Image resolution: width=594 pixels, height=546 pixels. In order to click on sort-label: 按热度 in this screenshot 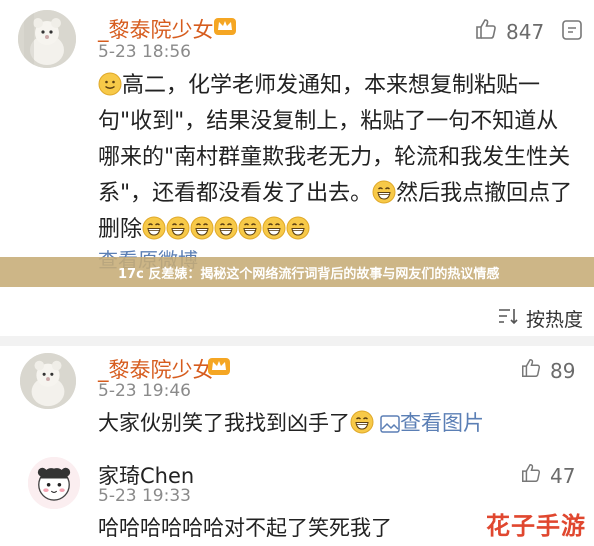, I will do `click(555, 320)`.